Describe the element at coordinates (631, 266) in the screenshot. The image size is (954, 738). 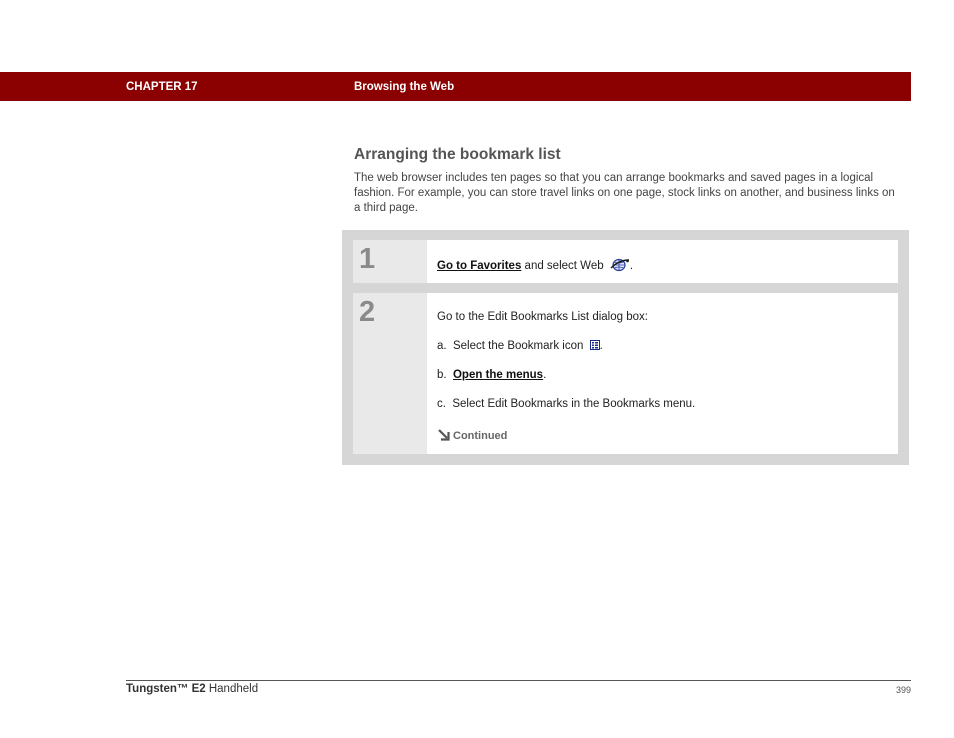
I see `step-1-period: .` at that location.